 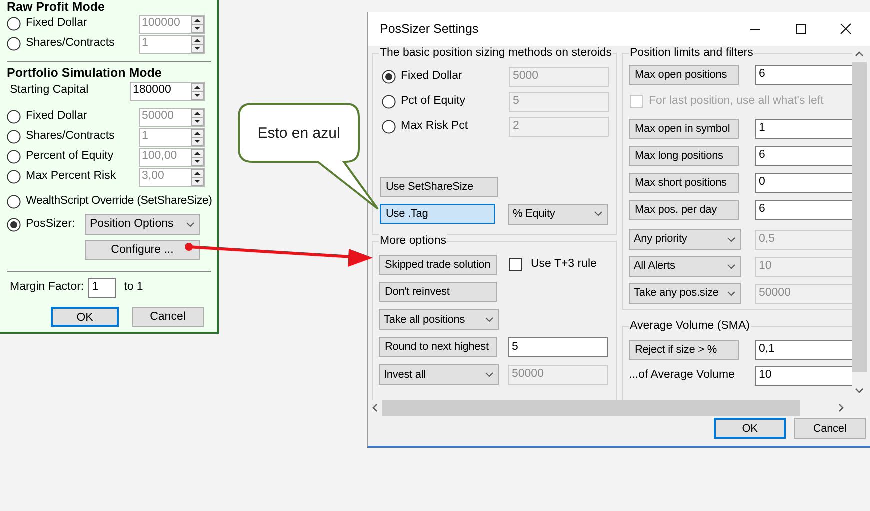 What do you see at coordinates (736, 101) in the screenshot?
I see `checkbox-label: For last position, use all what's left` at bounding box center [736, 101].